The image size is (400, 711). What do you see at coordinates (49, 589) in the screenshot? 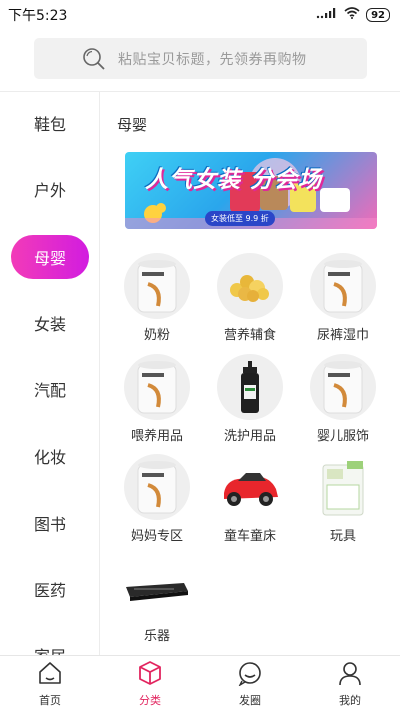
I see `sidebar-item-medicine: 医药` at bounding box center [49, 589].